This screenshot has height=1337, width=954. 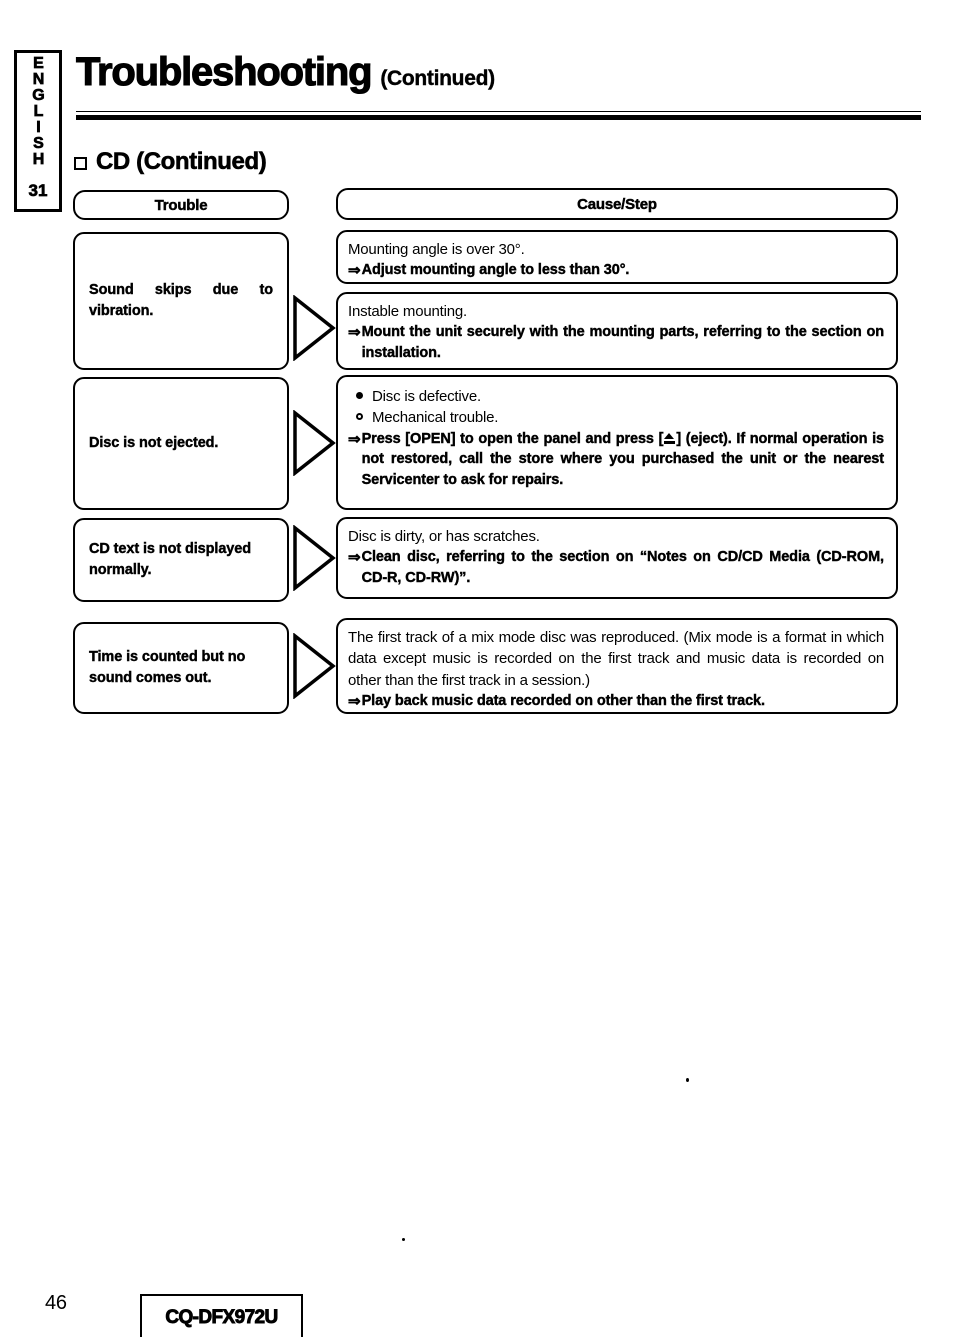 What do you see at coordinates (407, 311) in the screenshot?
I see `cause-text: Instable mounting.` at bounding box center [407, 311].